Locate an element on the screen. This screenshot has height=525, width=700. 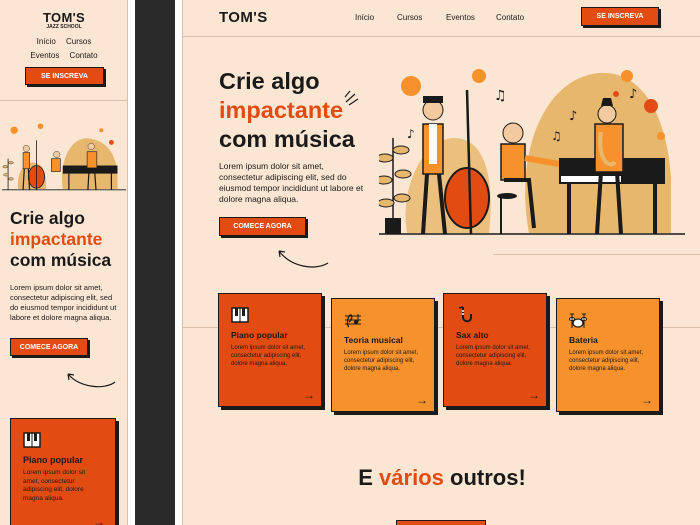
card-title: Sax alto is located at coordinates (472, 335).